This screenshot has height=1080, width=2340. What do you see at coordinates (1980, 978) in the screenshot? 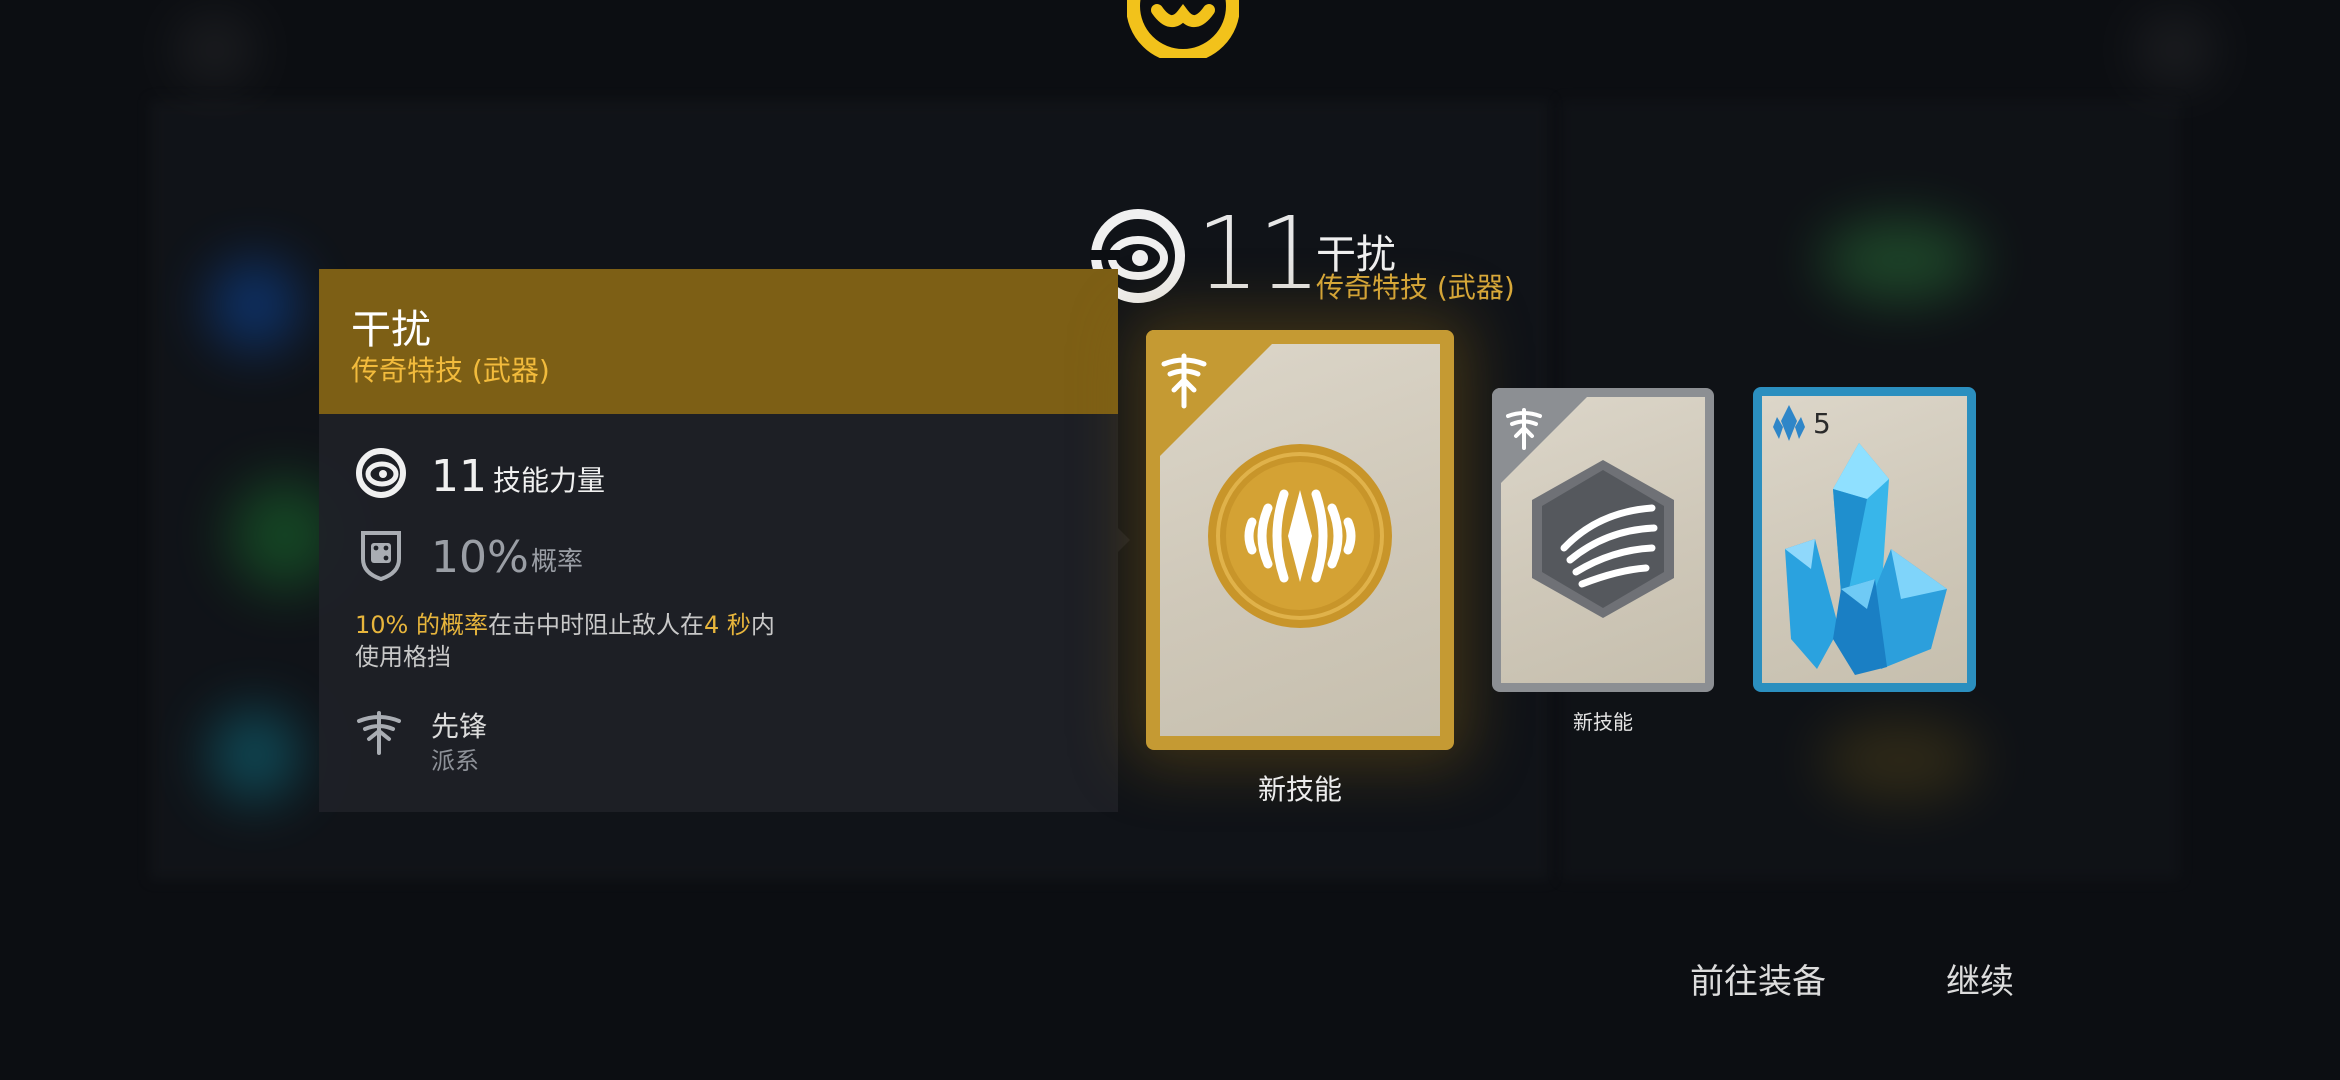
I see `continue-button: 继续` at bounding box center [1980, 978].